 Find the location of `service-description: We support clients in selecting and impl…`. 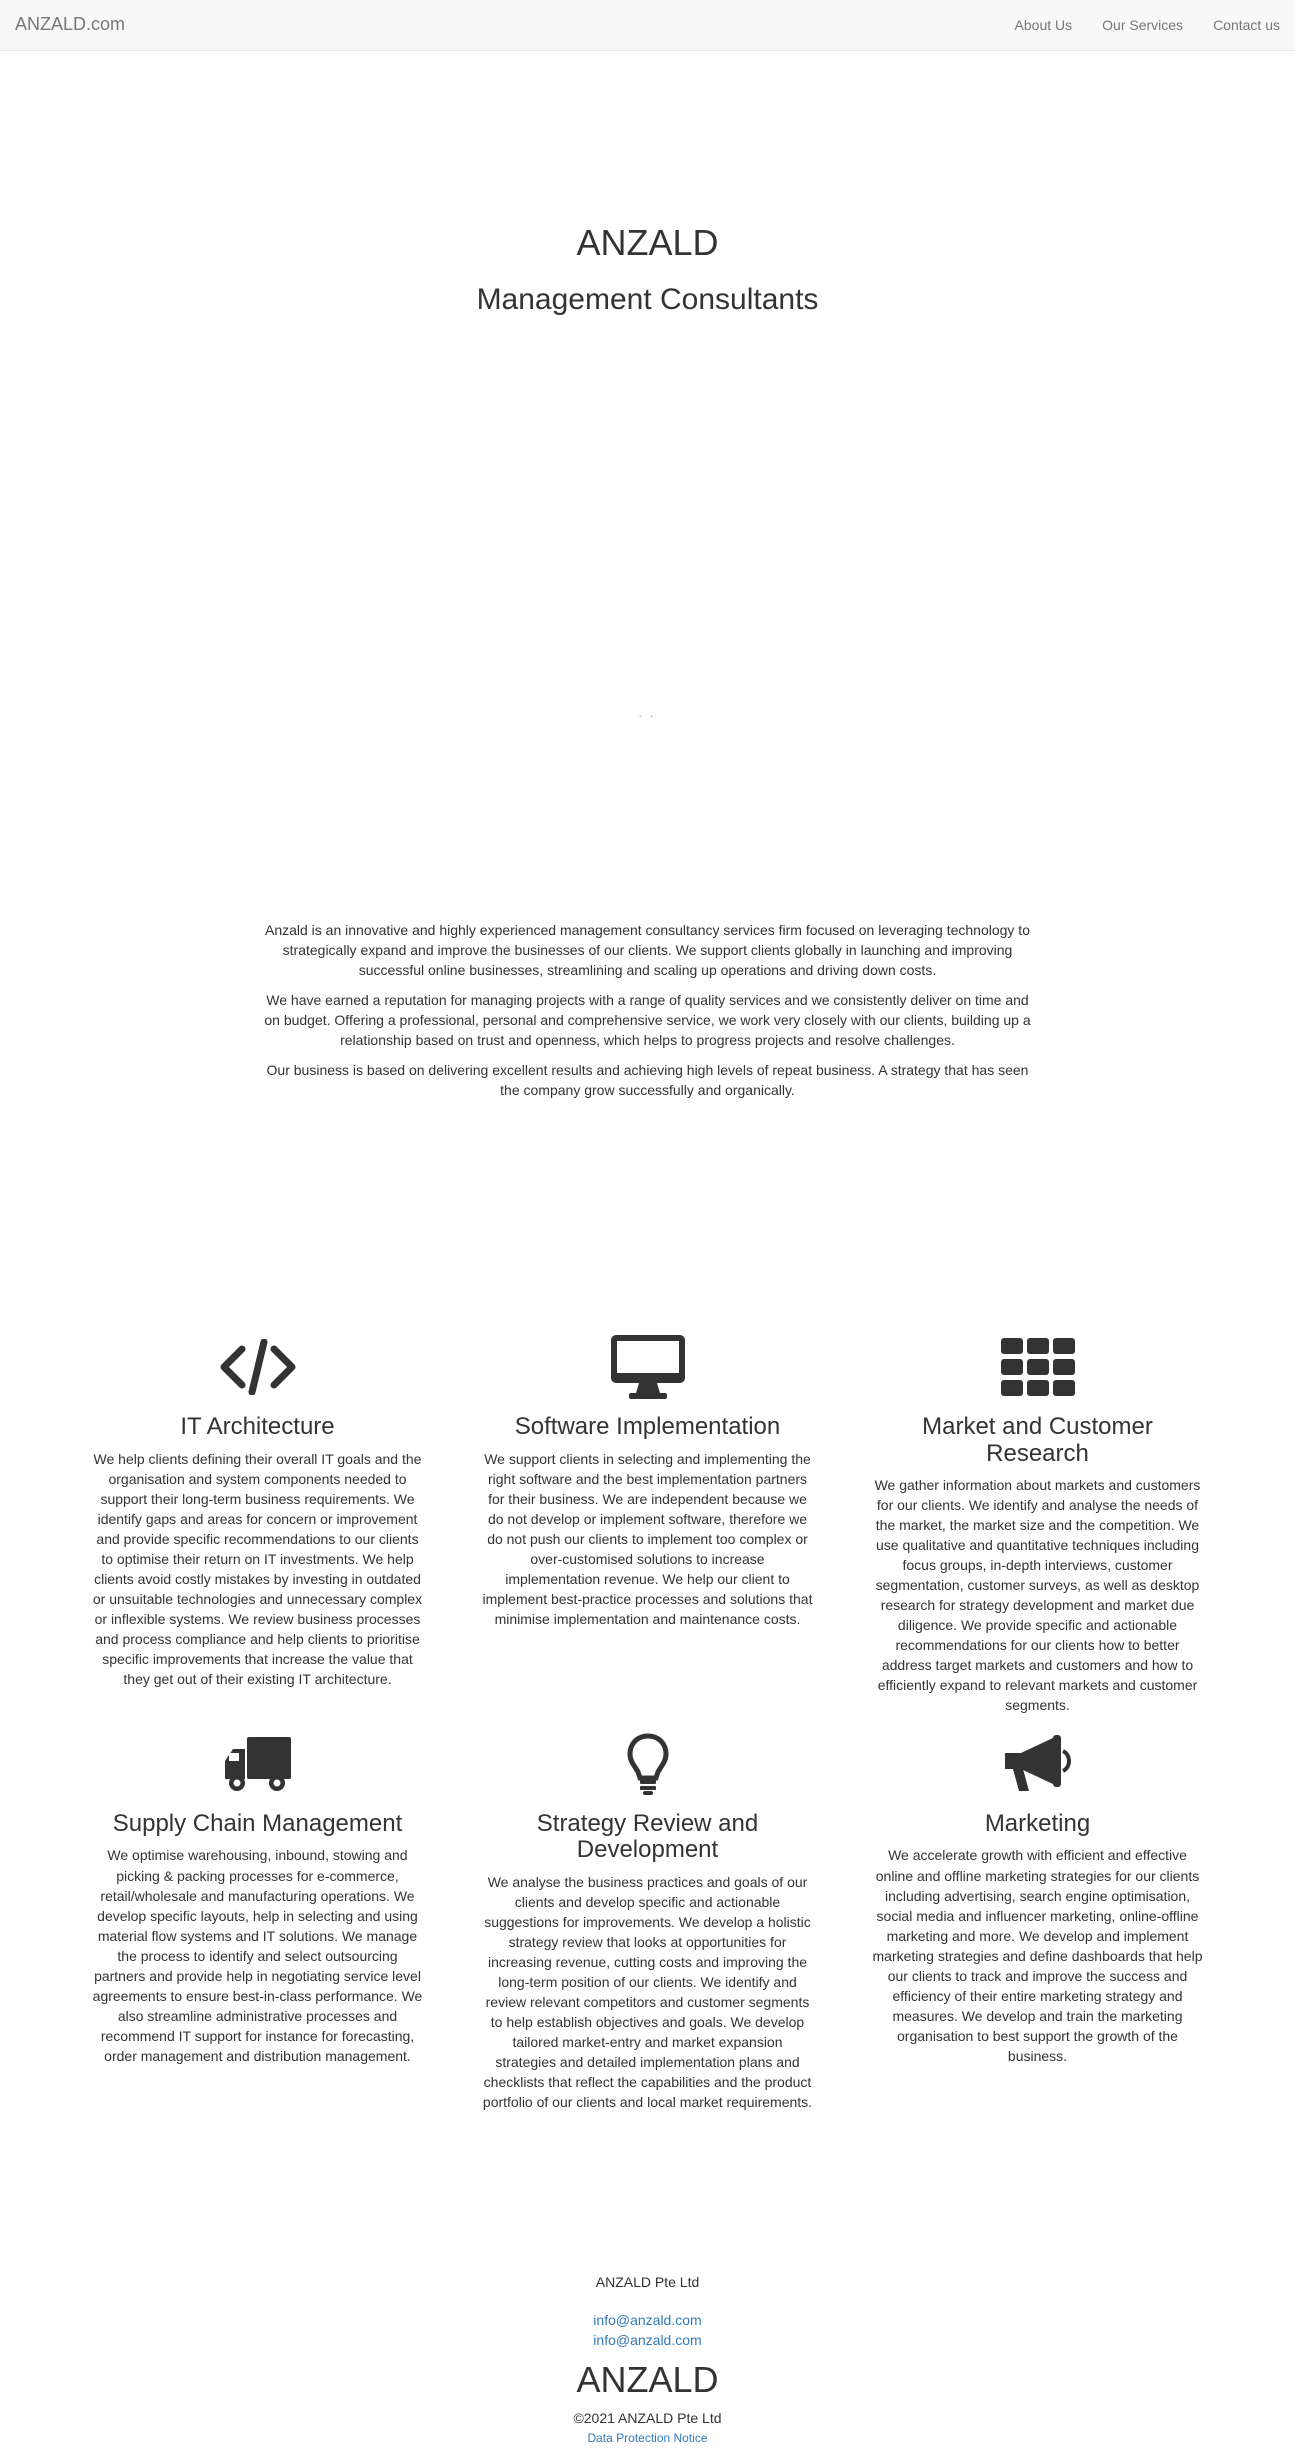

service-description: We support clients in selecting and impl… is located at coordinates (647, 1538).